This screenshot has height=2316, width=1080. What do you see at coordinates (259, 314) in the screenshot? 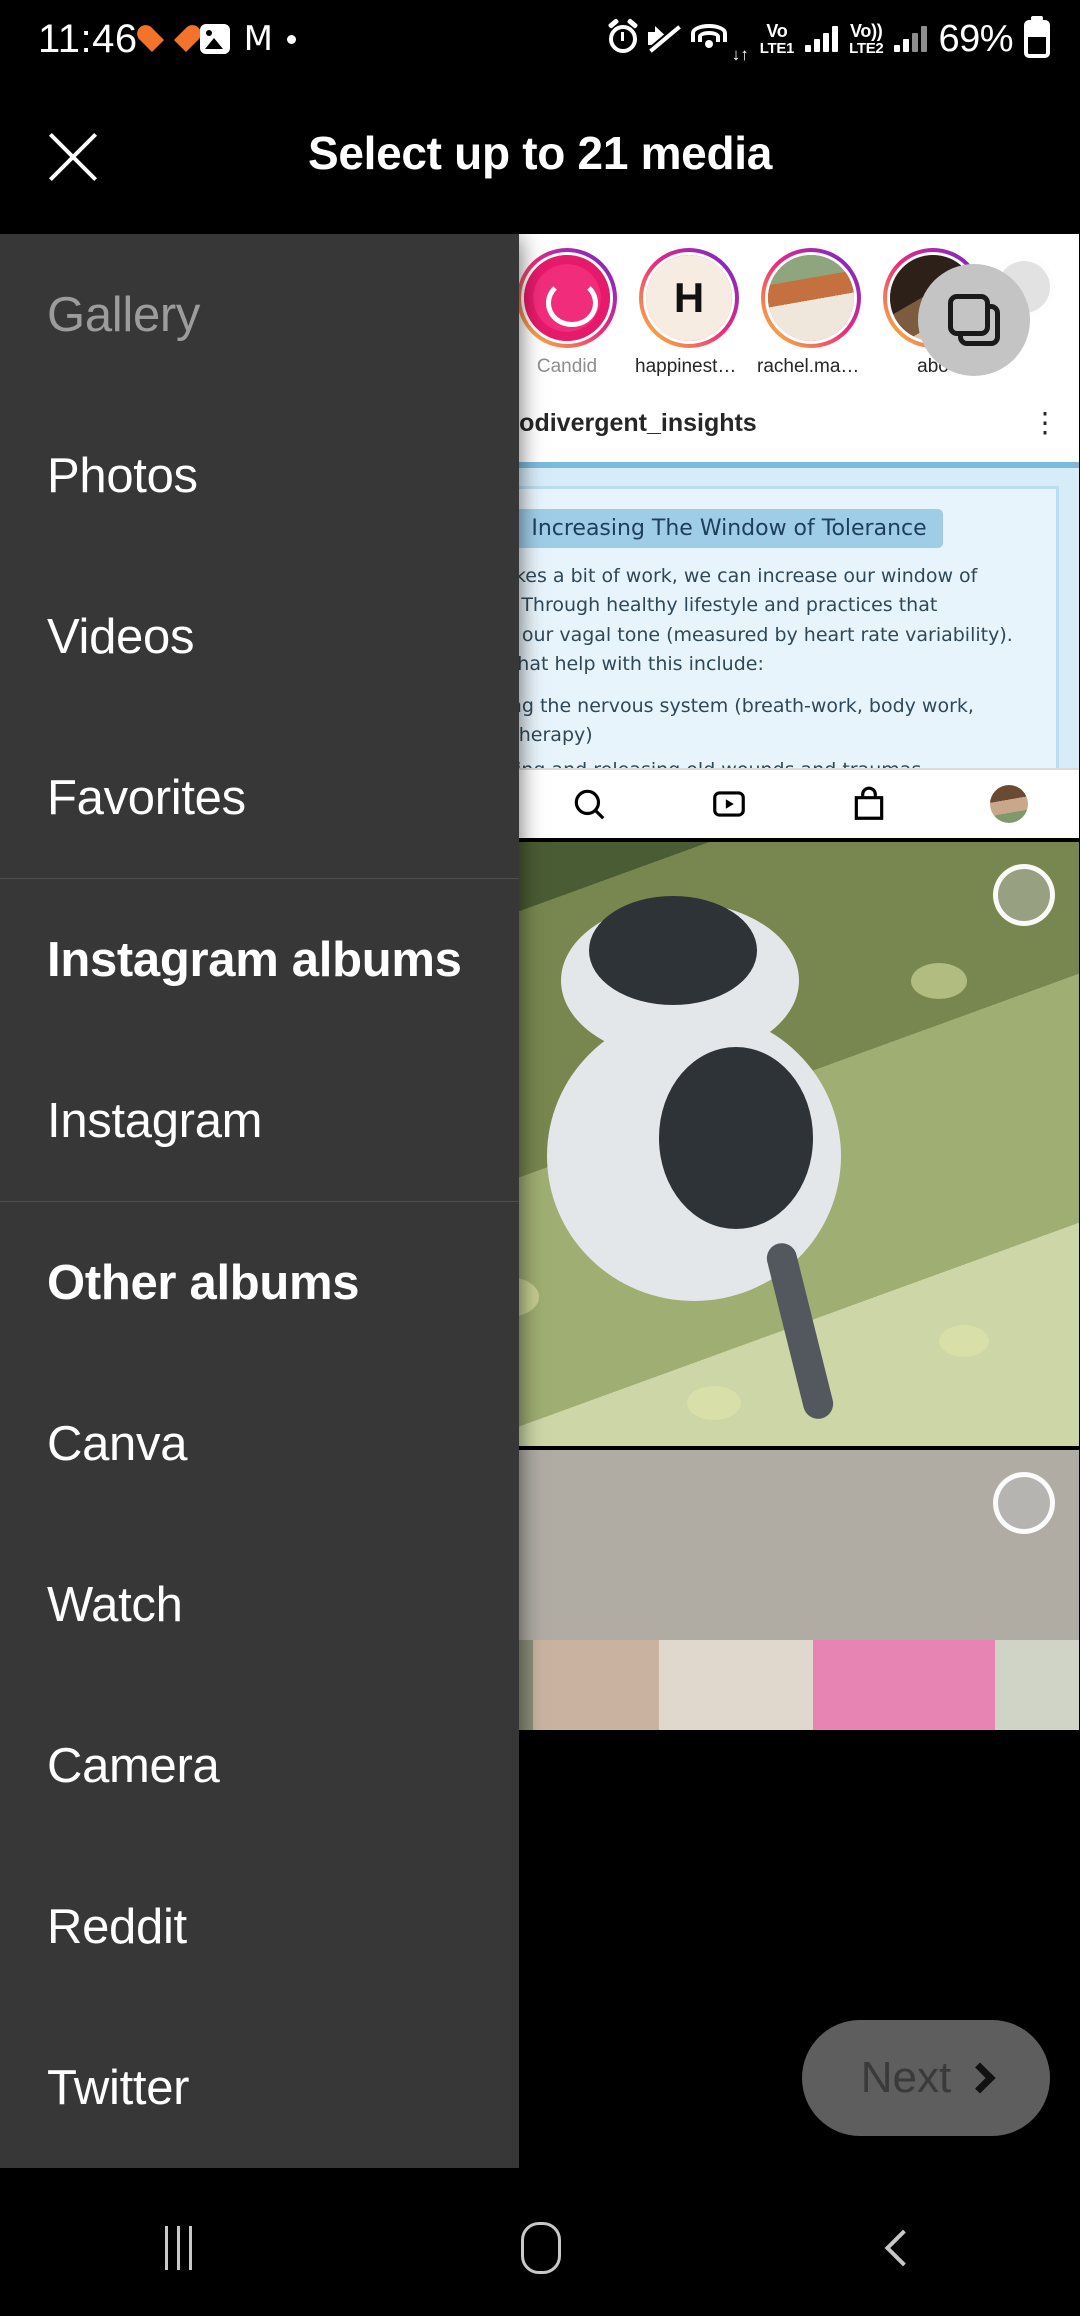
I see `menu-item-gallery: Gallery` at bounding box center [259, 314].